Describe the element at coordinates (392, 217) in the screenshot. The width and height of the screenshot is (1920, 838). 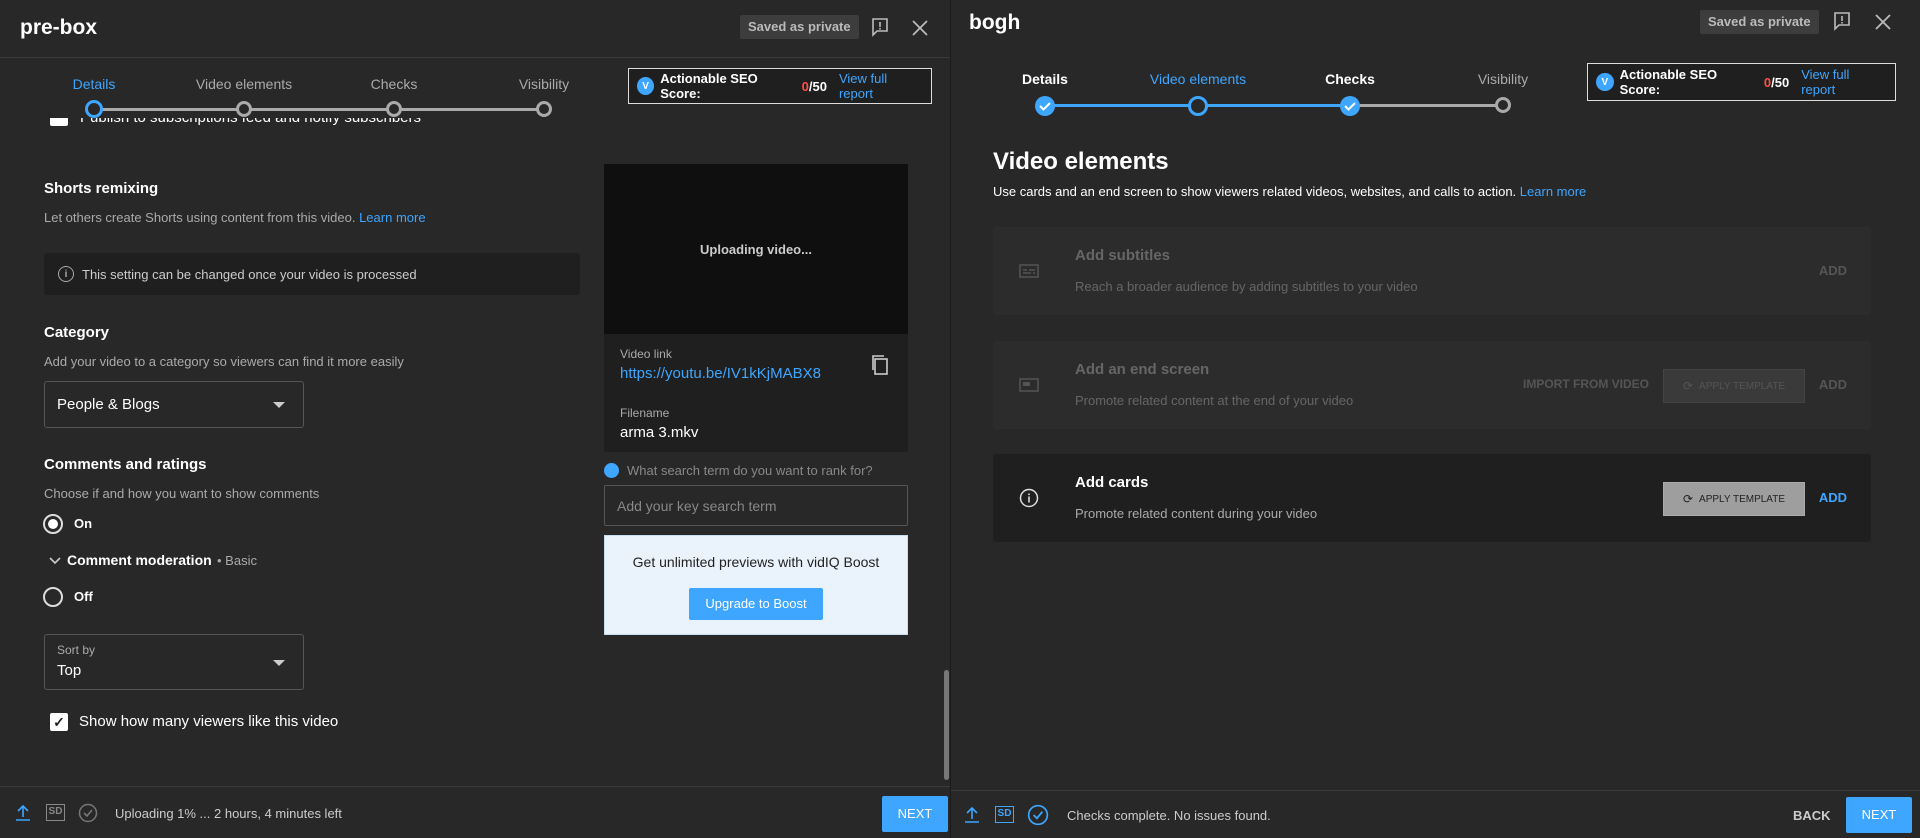
I see `shorts-learn-more-link: Learn more` at that location.